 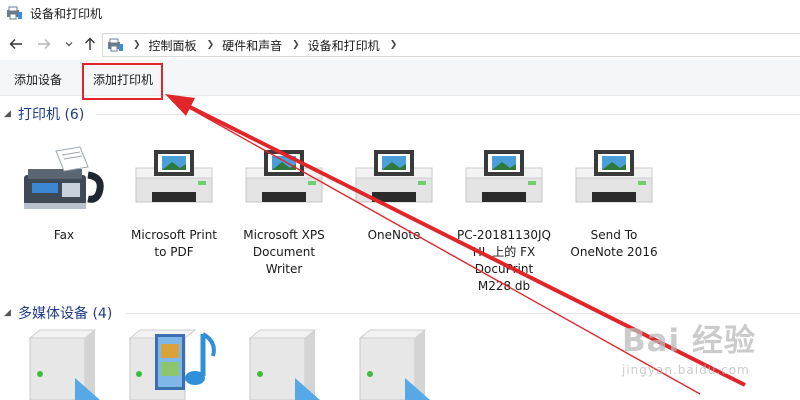 What do you see at coordinates (122, 81) in the screenshot?
I see `annotation-highlight-box` at bounding box center [122, 81].